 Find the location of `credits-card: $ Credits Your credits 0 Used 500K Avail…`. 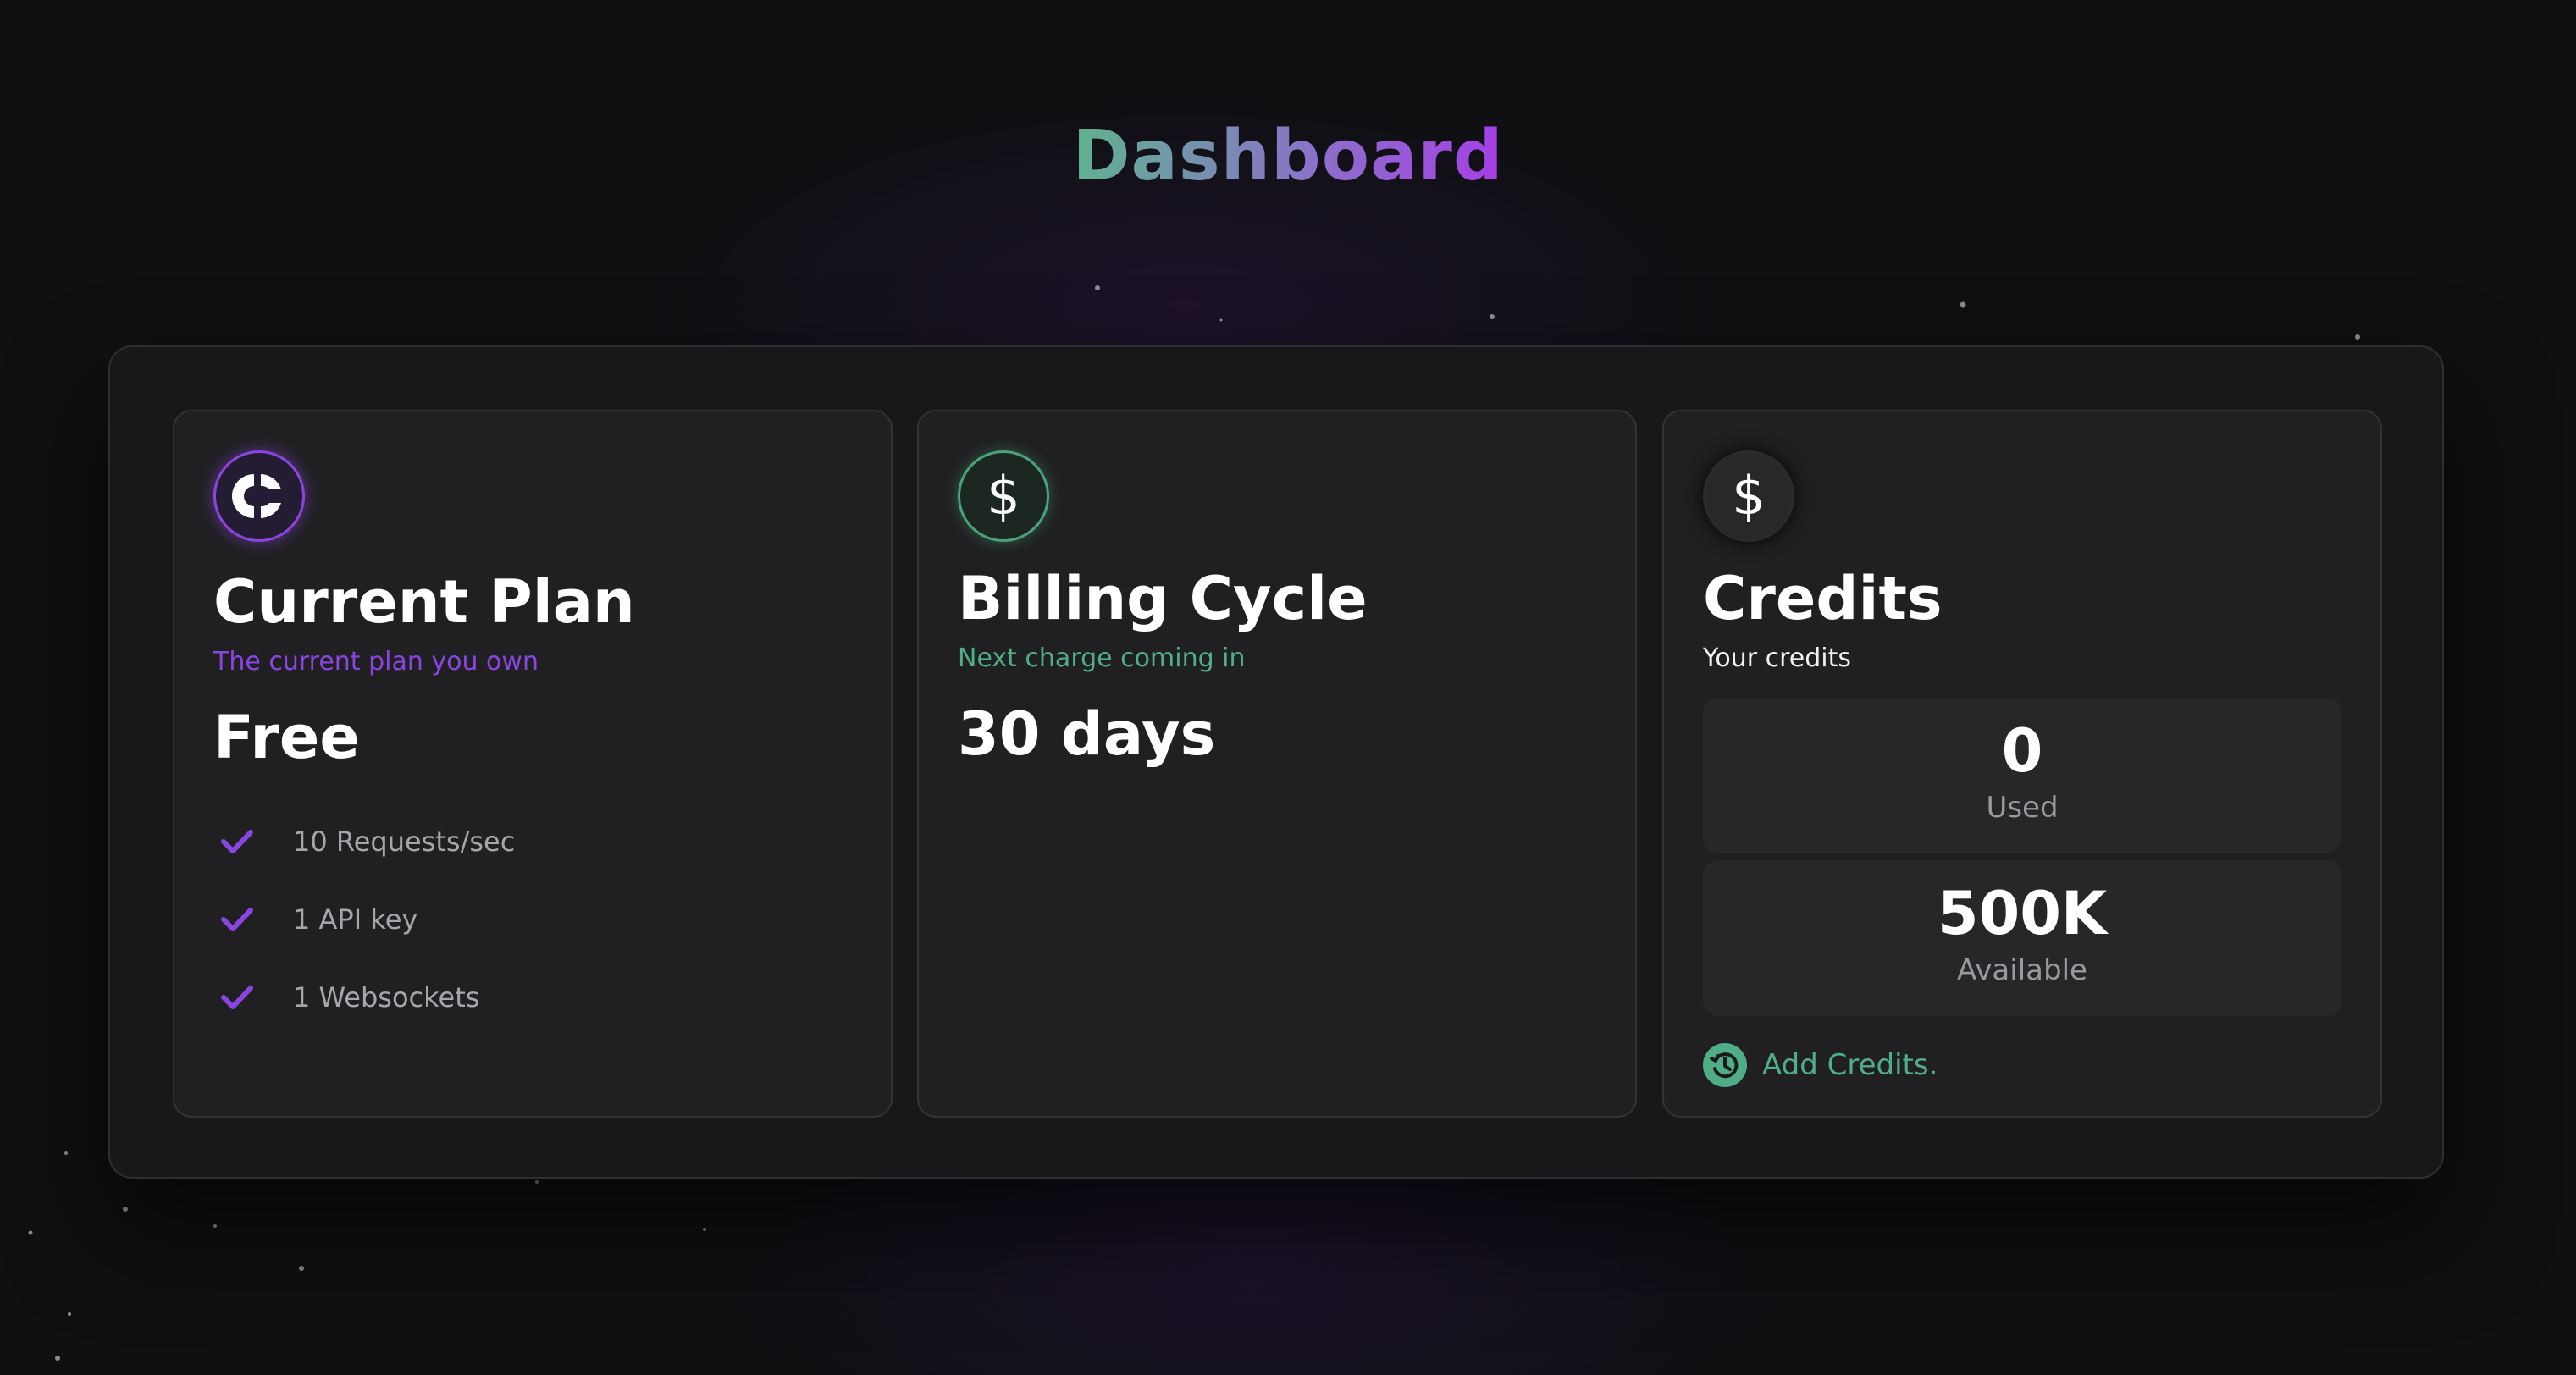

credits-card: $ Credits Your credits 0 Used 500K Avail… is located at coordinates (2022, 764).